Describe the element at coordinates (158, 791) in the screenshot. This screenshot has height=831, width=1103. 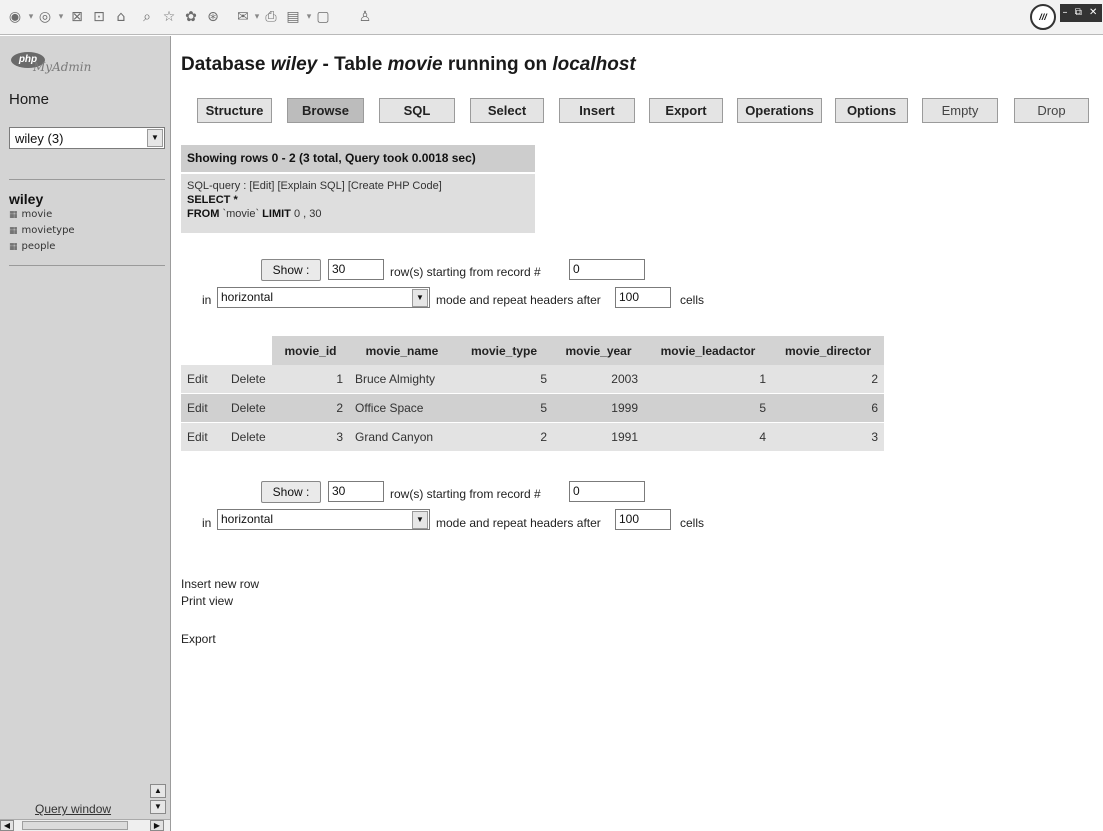
I see `scroll-up-arrow: ▲` at that location.